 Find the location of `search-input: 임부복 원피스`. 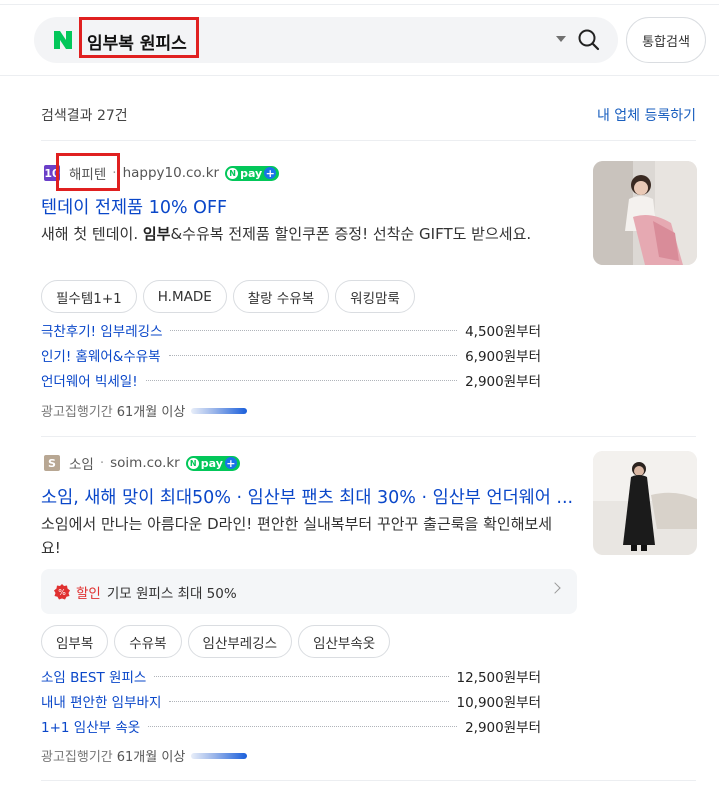

search-input: 임부복 원피스 is located at coordinates (137, 41).